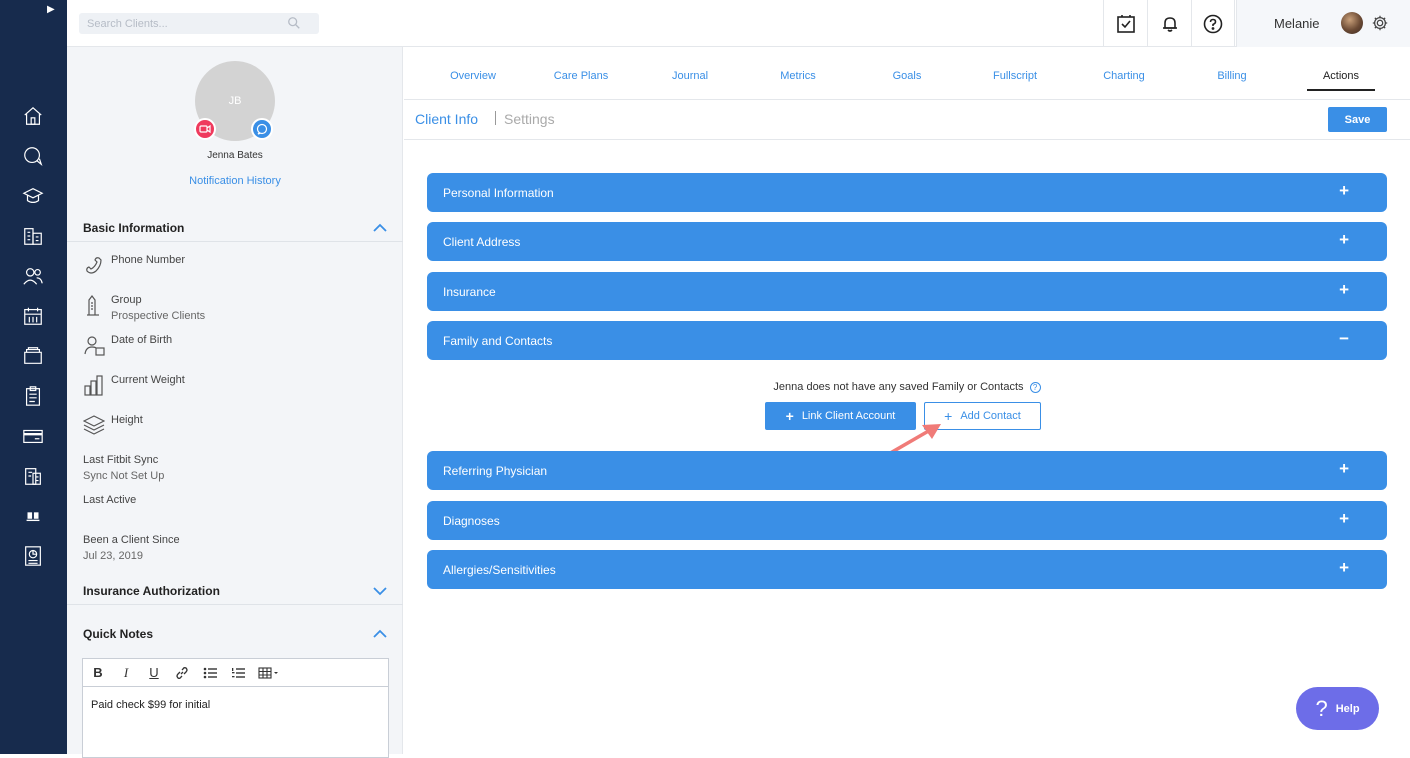  What do you see at coordinates (151, 591) in the screenshot?
I see `insurance-authorization-title: Insurance Authorization` at bounding box center [151, 591].